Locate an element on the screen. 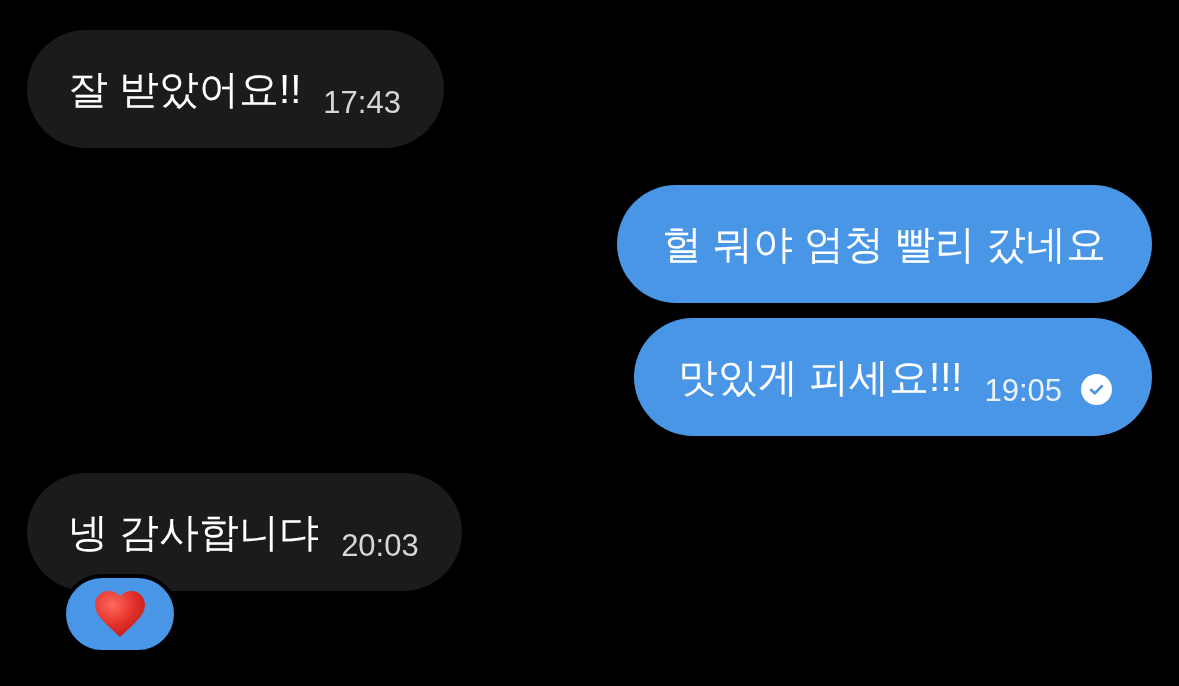  heart-icon is located at coordinates (120, 614).